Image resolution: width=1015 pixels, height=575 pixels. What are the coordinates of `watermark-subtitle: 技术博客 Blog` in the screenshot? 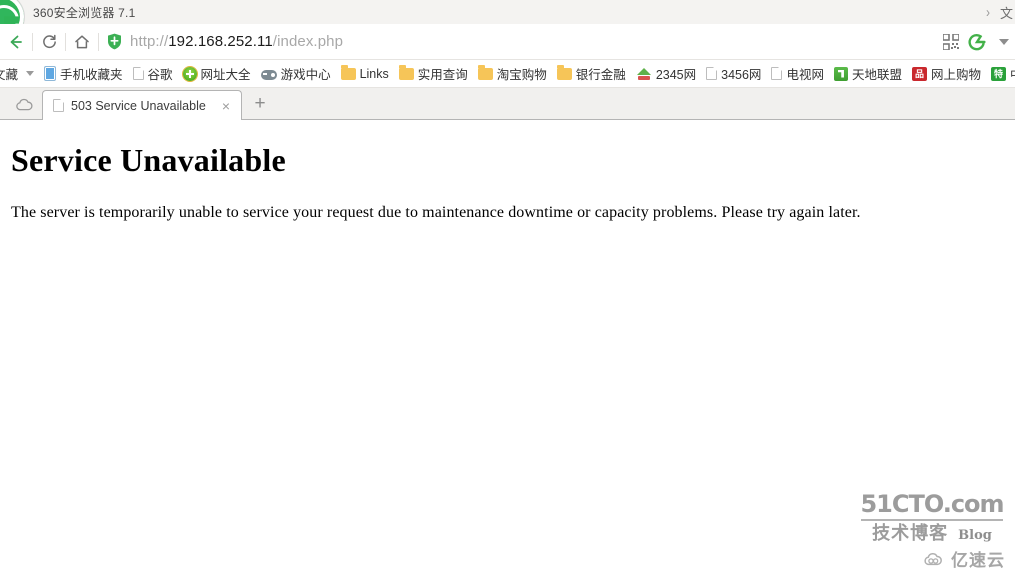 It's located at (932, 533).